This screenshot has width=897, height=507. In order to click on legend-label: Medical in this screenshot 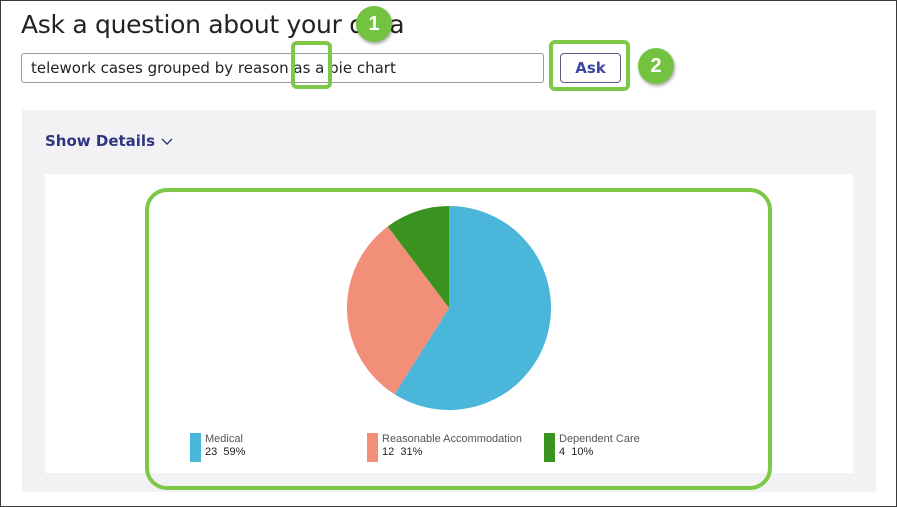, I will do `click(224, 439)`.